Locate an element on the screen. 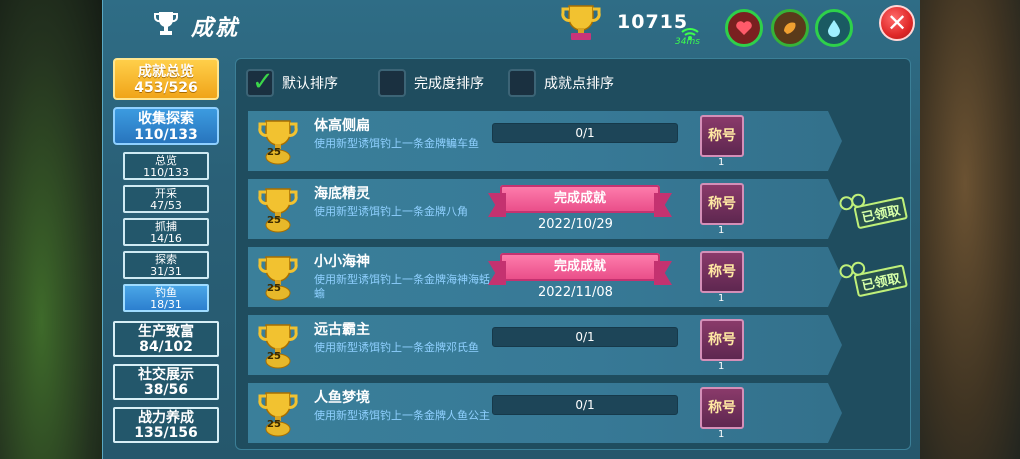 This screenshot has height=459, width=1020. nav-sub-count: 47/53 is located at coordinates (166, 205).